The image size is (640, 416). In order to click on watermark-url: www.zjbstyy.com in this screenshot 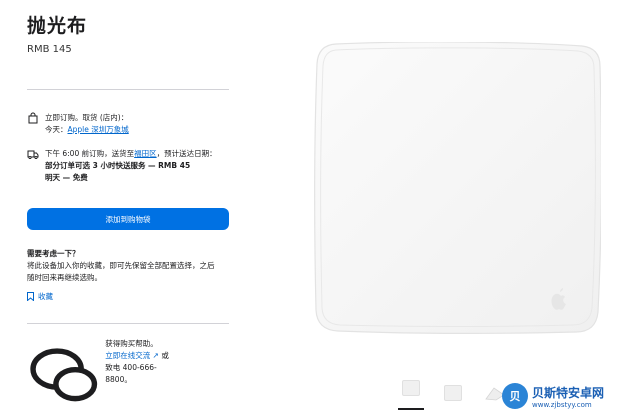, I will do `click(562, 404)`.